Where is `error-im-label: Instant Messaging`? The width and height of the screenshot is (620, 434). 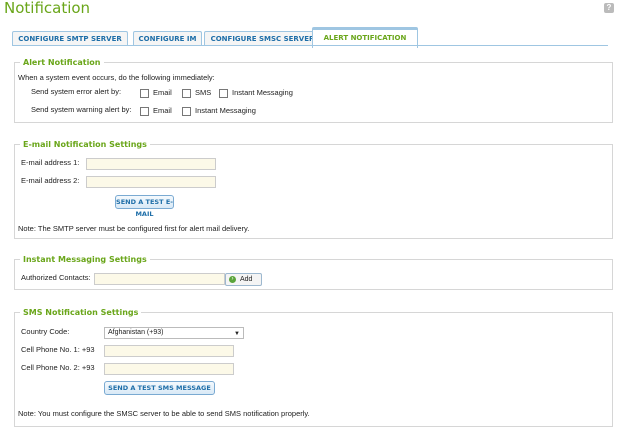 error-im-label: Instant Messaging is located at coordinates (262, 92).